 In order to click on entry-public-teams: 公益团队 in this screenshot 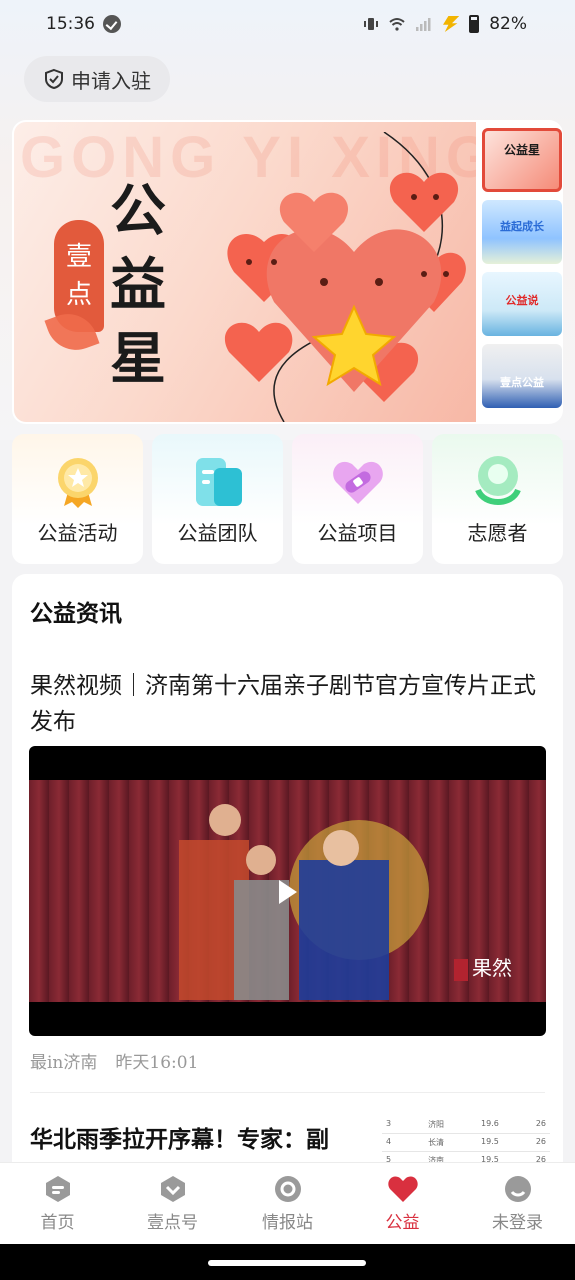, I will do `click(217, 499)`.